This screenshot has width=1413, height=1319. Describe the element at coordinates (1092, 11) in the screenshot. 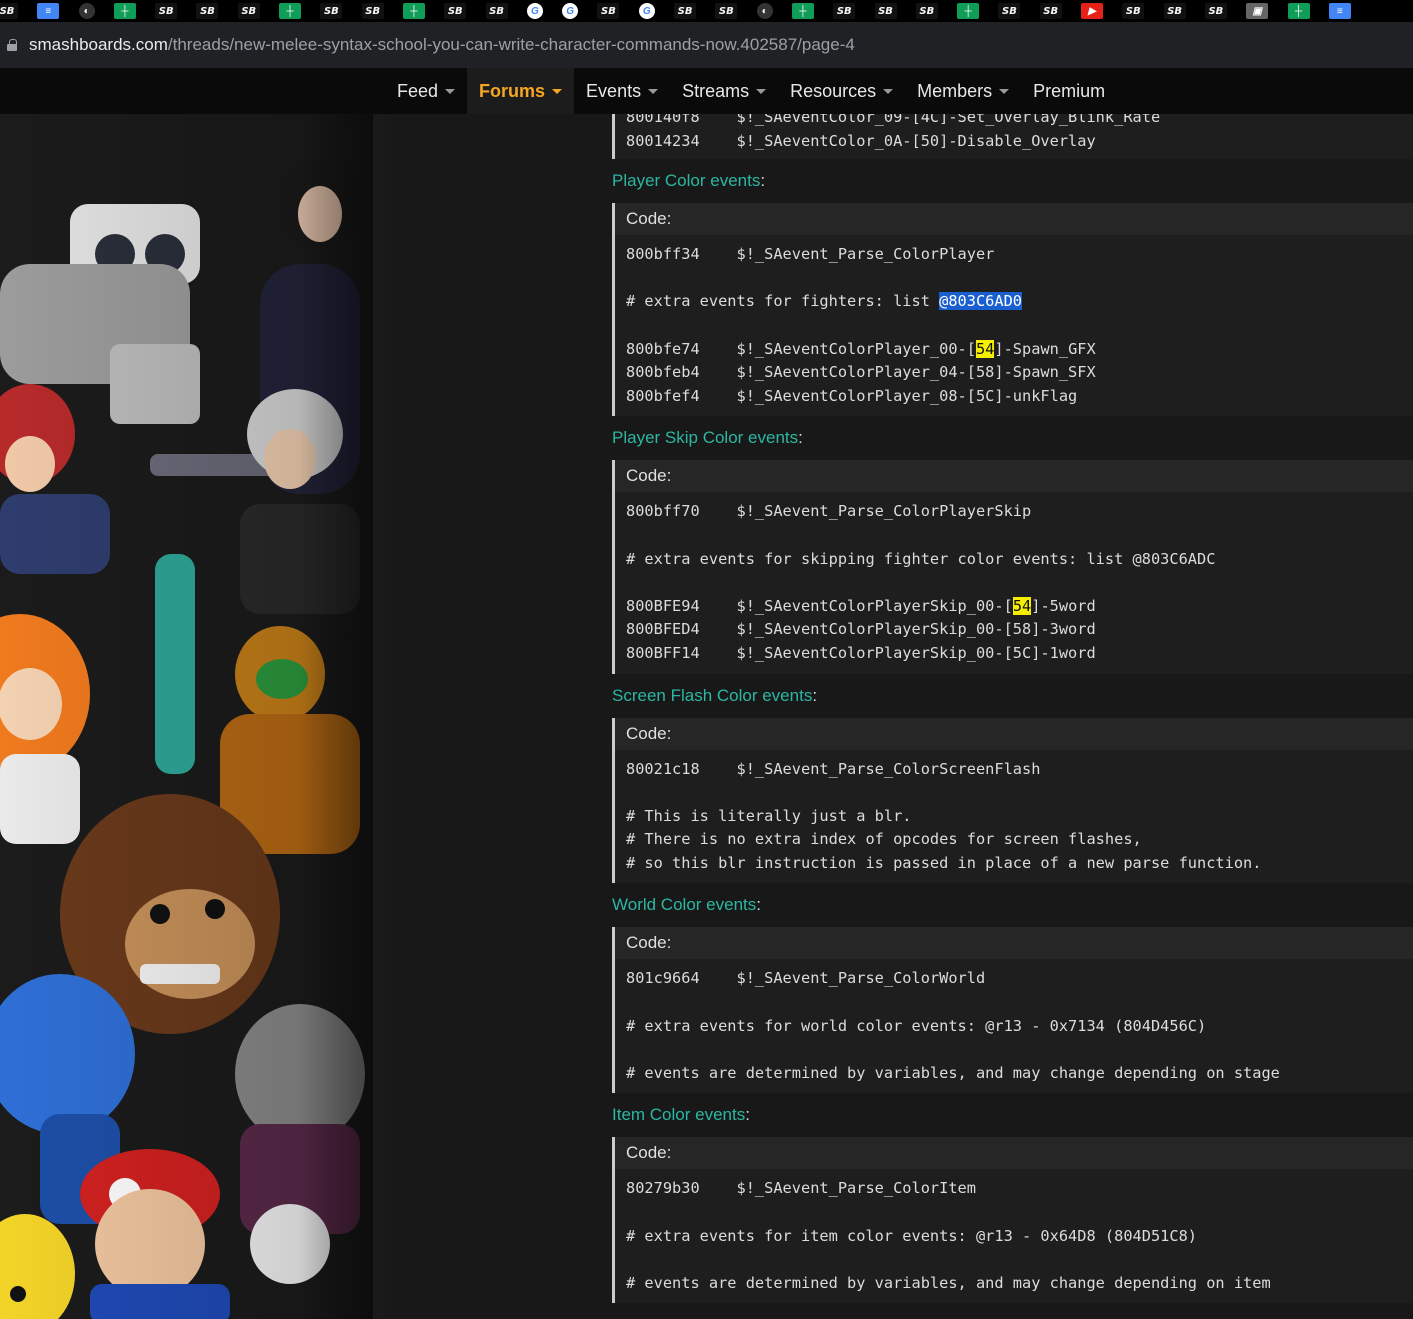

I see `youtube-icon: ▶` at that location.